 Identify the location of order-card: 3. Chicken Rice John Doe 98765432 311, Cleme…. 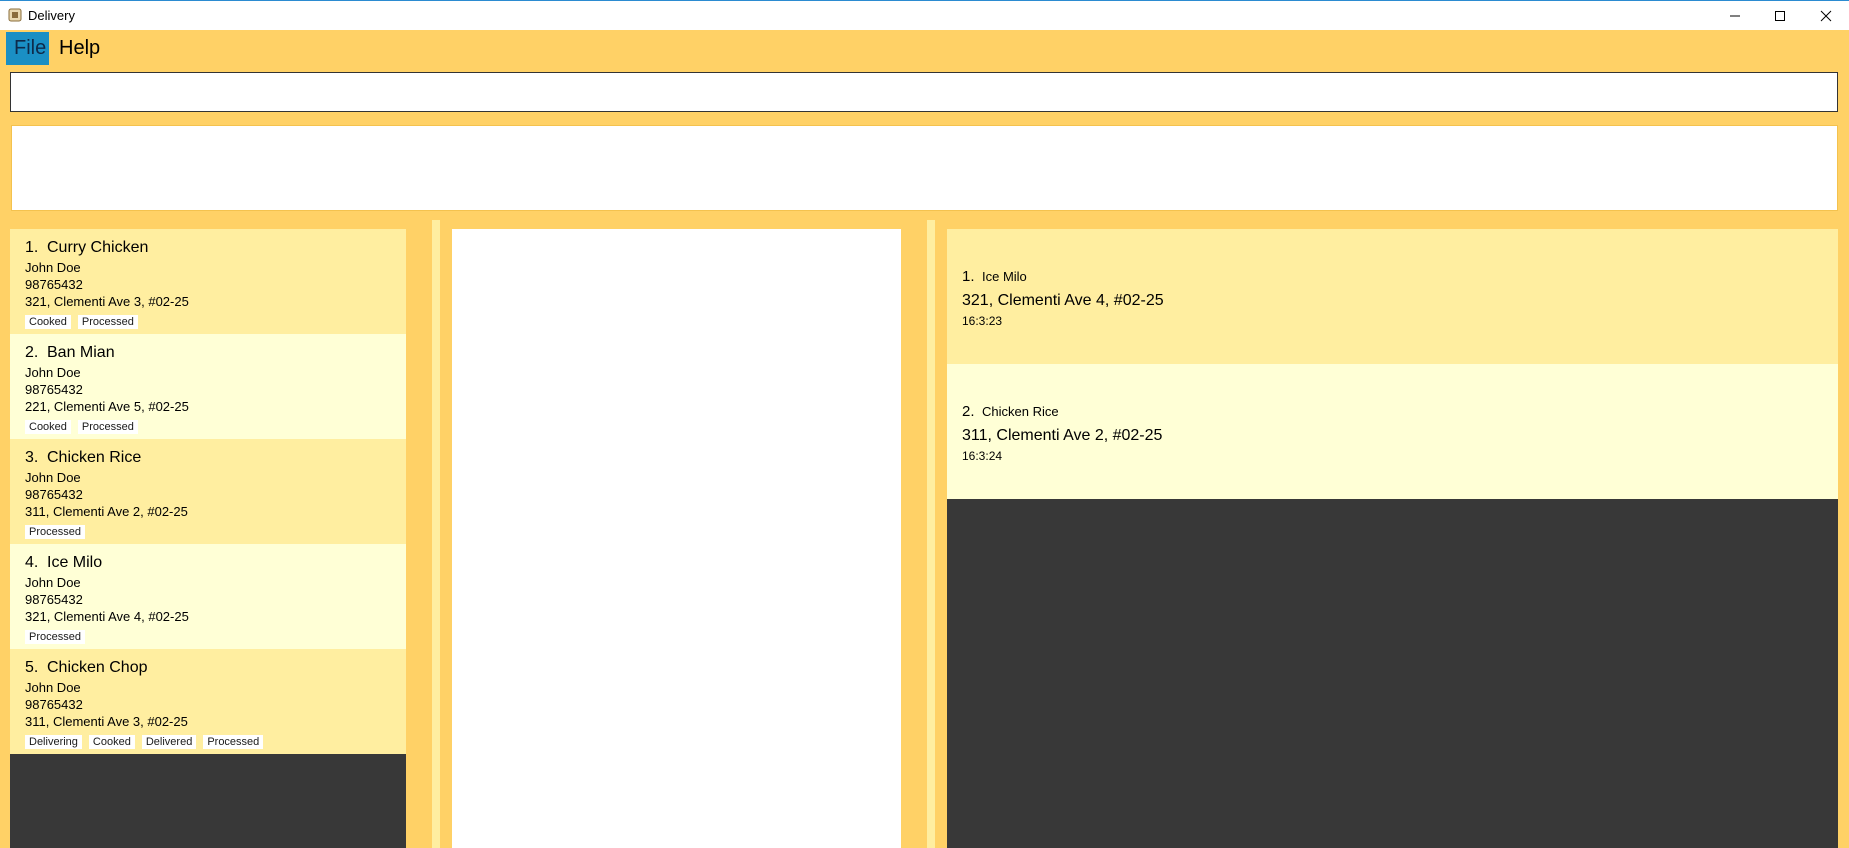
(208, 491).